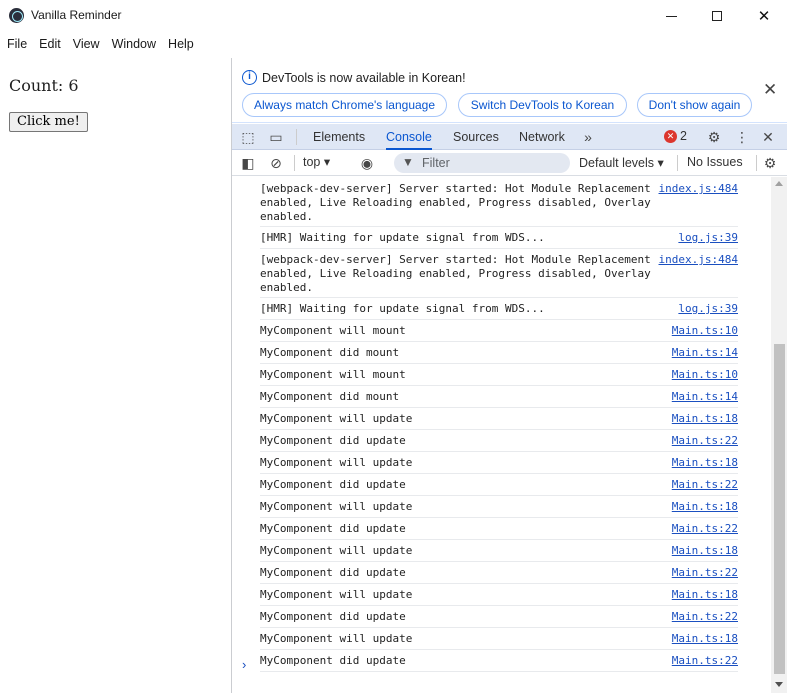 Image resolution: width=787 pixels, height=693 pixels. I want to click on tab-elements: Elements, so click(339, 137).